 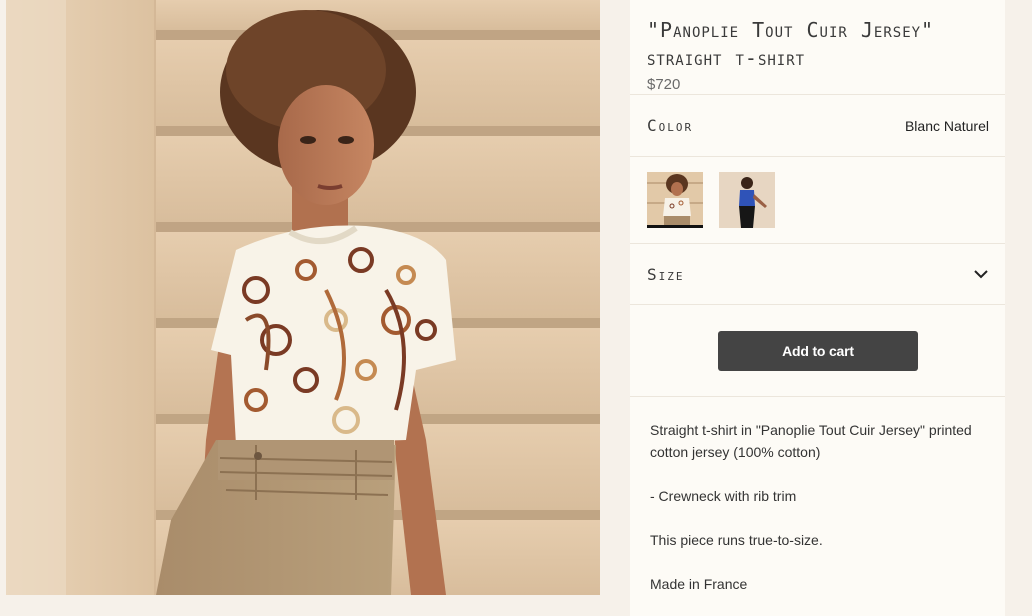 I want to click on product-title-line2: straight t-shirt, so click(x=726, y=58).